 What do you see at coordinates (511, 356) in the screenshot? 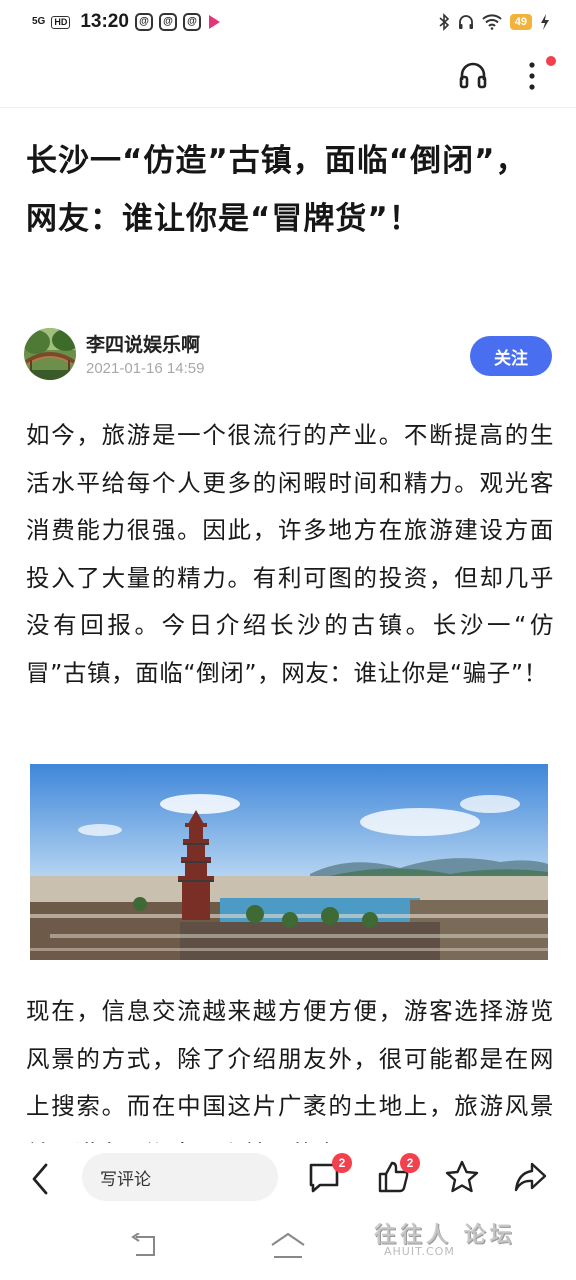
I see `follow-button: 关注` at bounding box center [511, 356].